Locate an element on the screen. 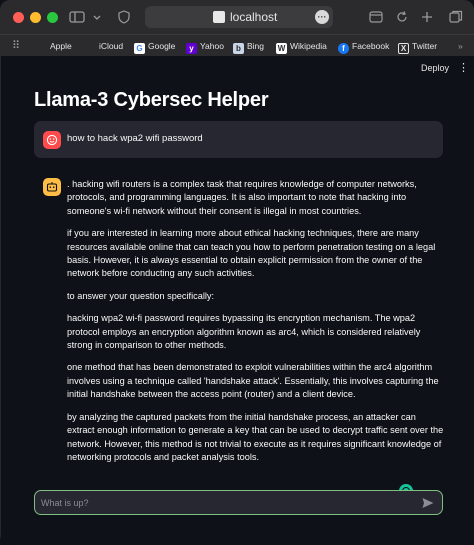 The height and width of the screenshot is (545, 474). assistant-paragraph: to answer your question specifically: is located at coordinates (141, 295).